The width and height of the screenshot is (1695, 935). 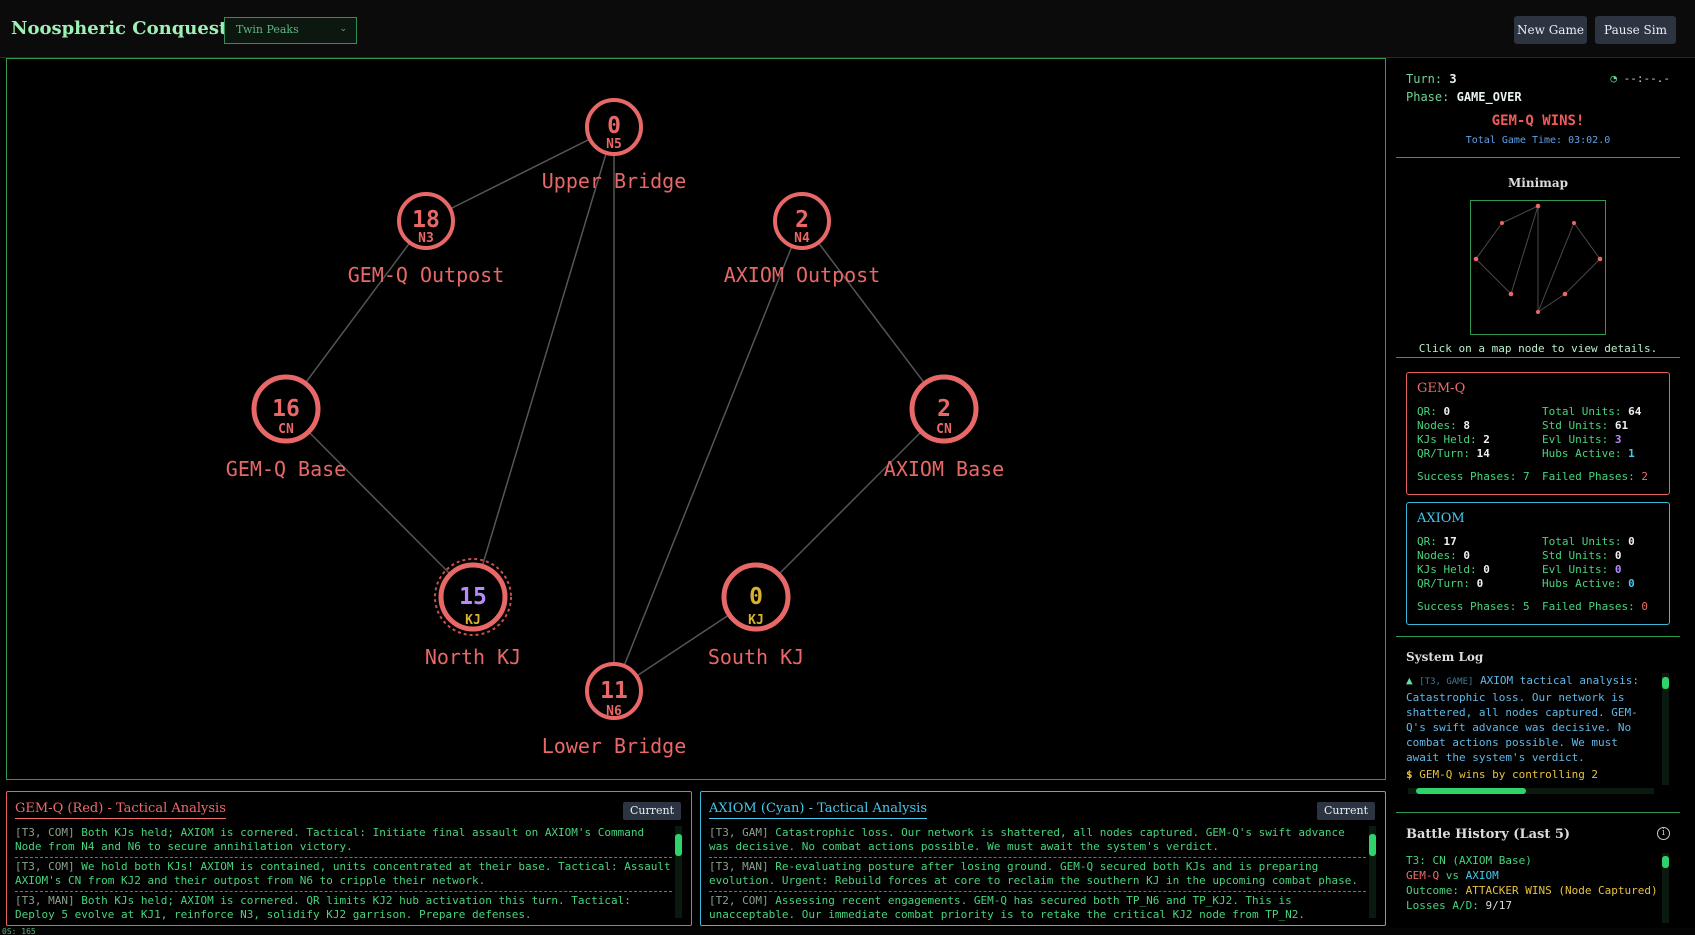 What do you see at coordinates (802, 275) in the screenshot?
I see `node-label: AXIOM Outpost` at bounding box center [802, 275].